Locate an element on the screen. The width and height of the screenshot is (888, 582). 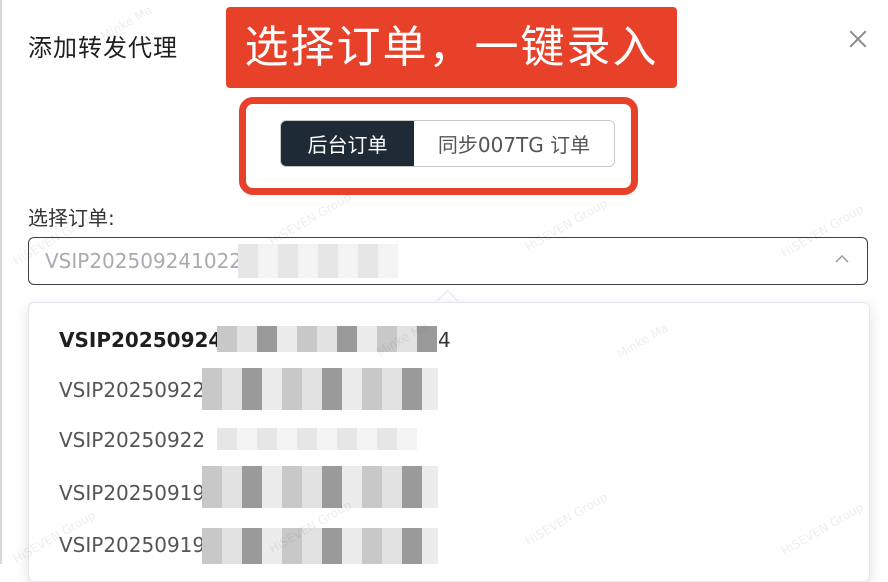
order-option: VSIP20250924 is located at coordinates (140, 340).